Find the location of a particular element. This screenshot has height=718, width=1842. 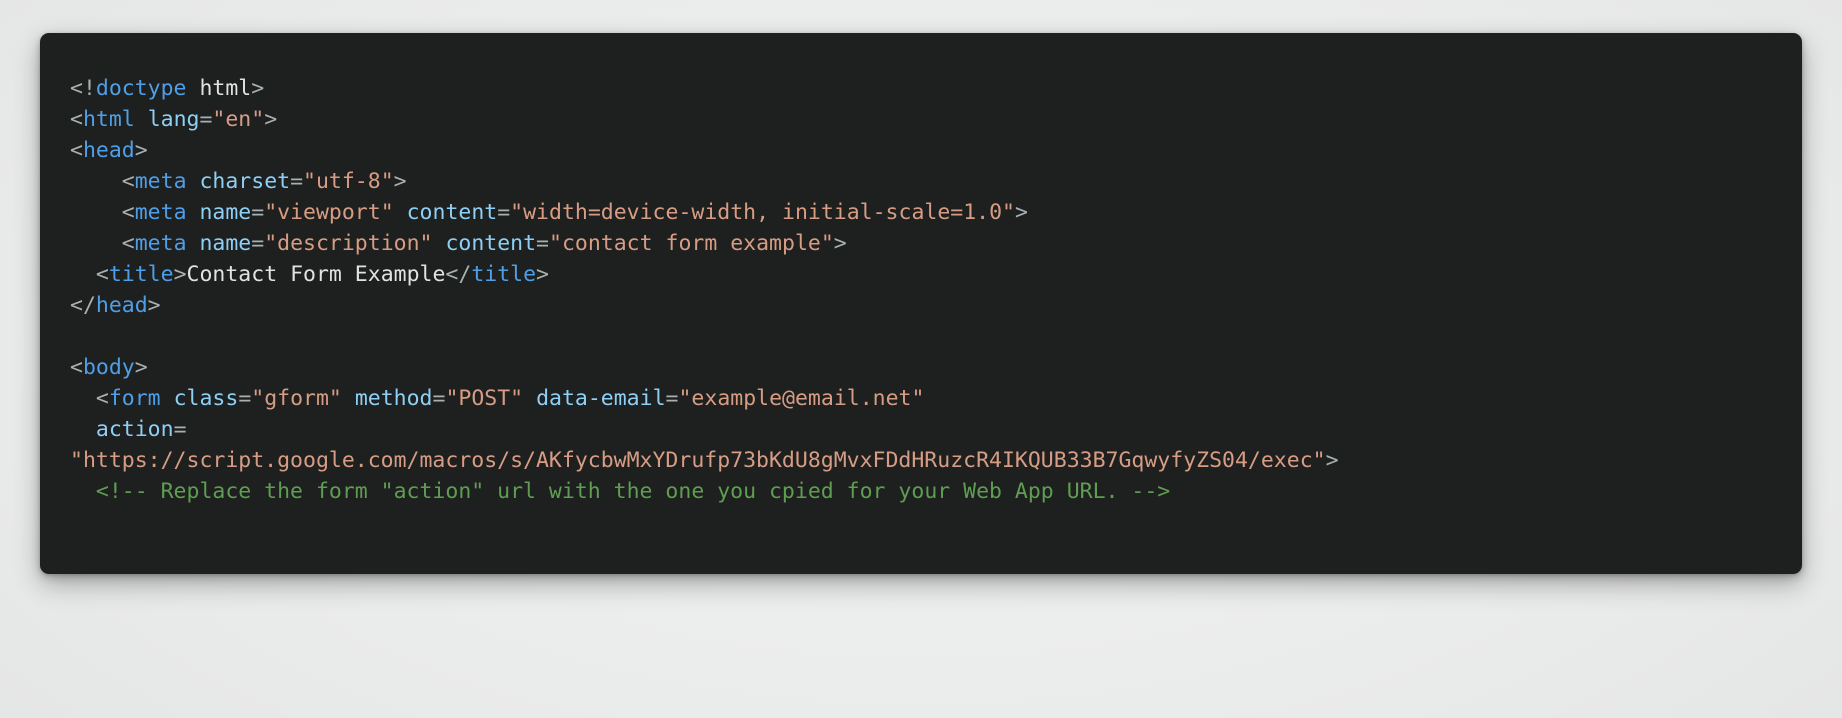

code-token-attr: class is located at coordinates (206, 398).